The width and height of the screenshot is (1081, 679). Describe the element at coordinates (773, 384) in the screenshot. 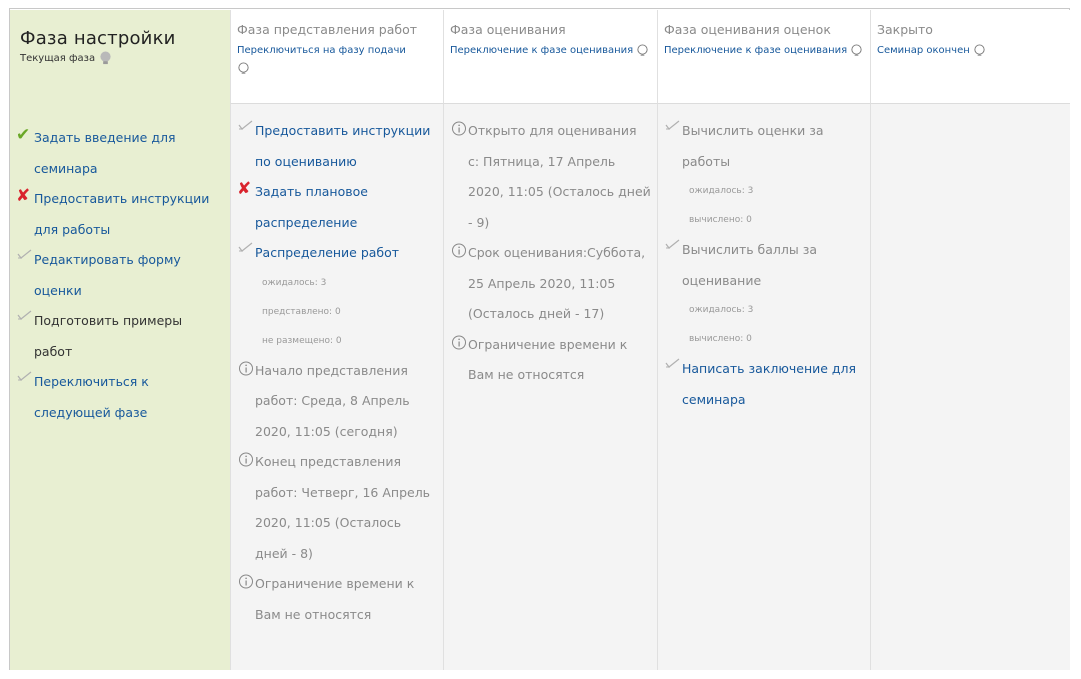

I see `task-link: Написать заключение для семинара` at that location.